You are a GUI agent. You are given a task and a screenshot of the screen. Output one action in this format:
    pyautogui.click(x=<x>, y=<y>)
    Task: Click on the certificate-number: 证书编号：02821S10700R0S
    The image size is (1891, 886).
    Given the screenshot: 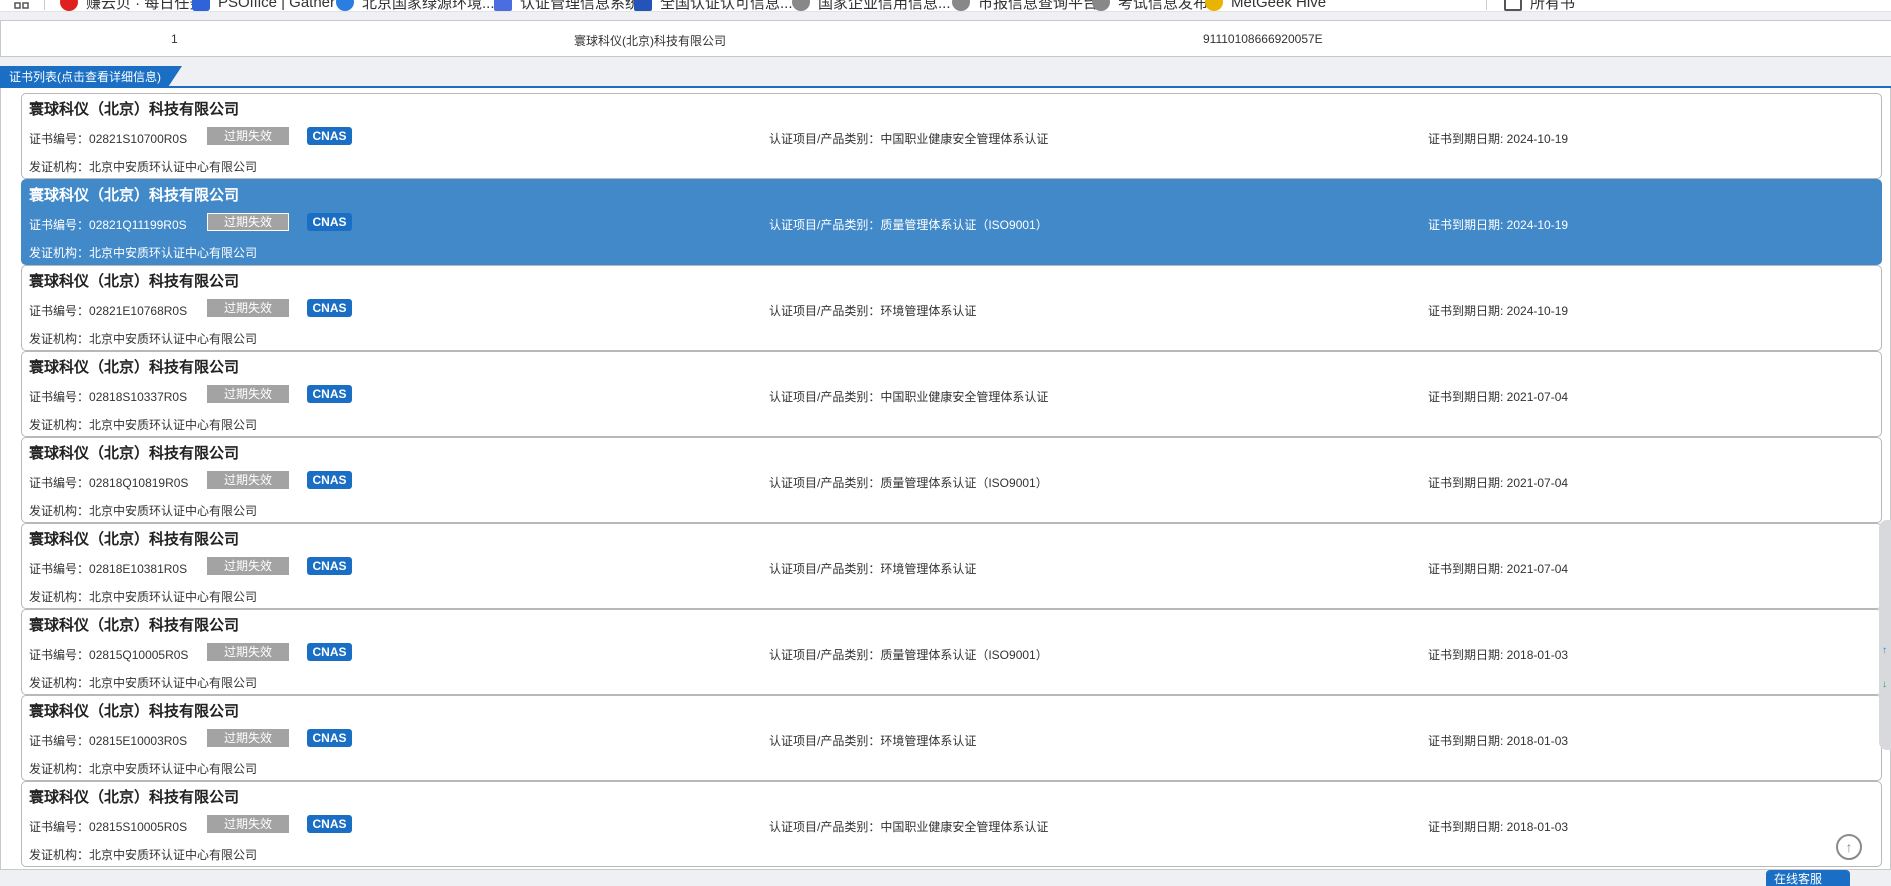 What is the action you would take?
    pyautogui.click(x=108, y=138)
    